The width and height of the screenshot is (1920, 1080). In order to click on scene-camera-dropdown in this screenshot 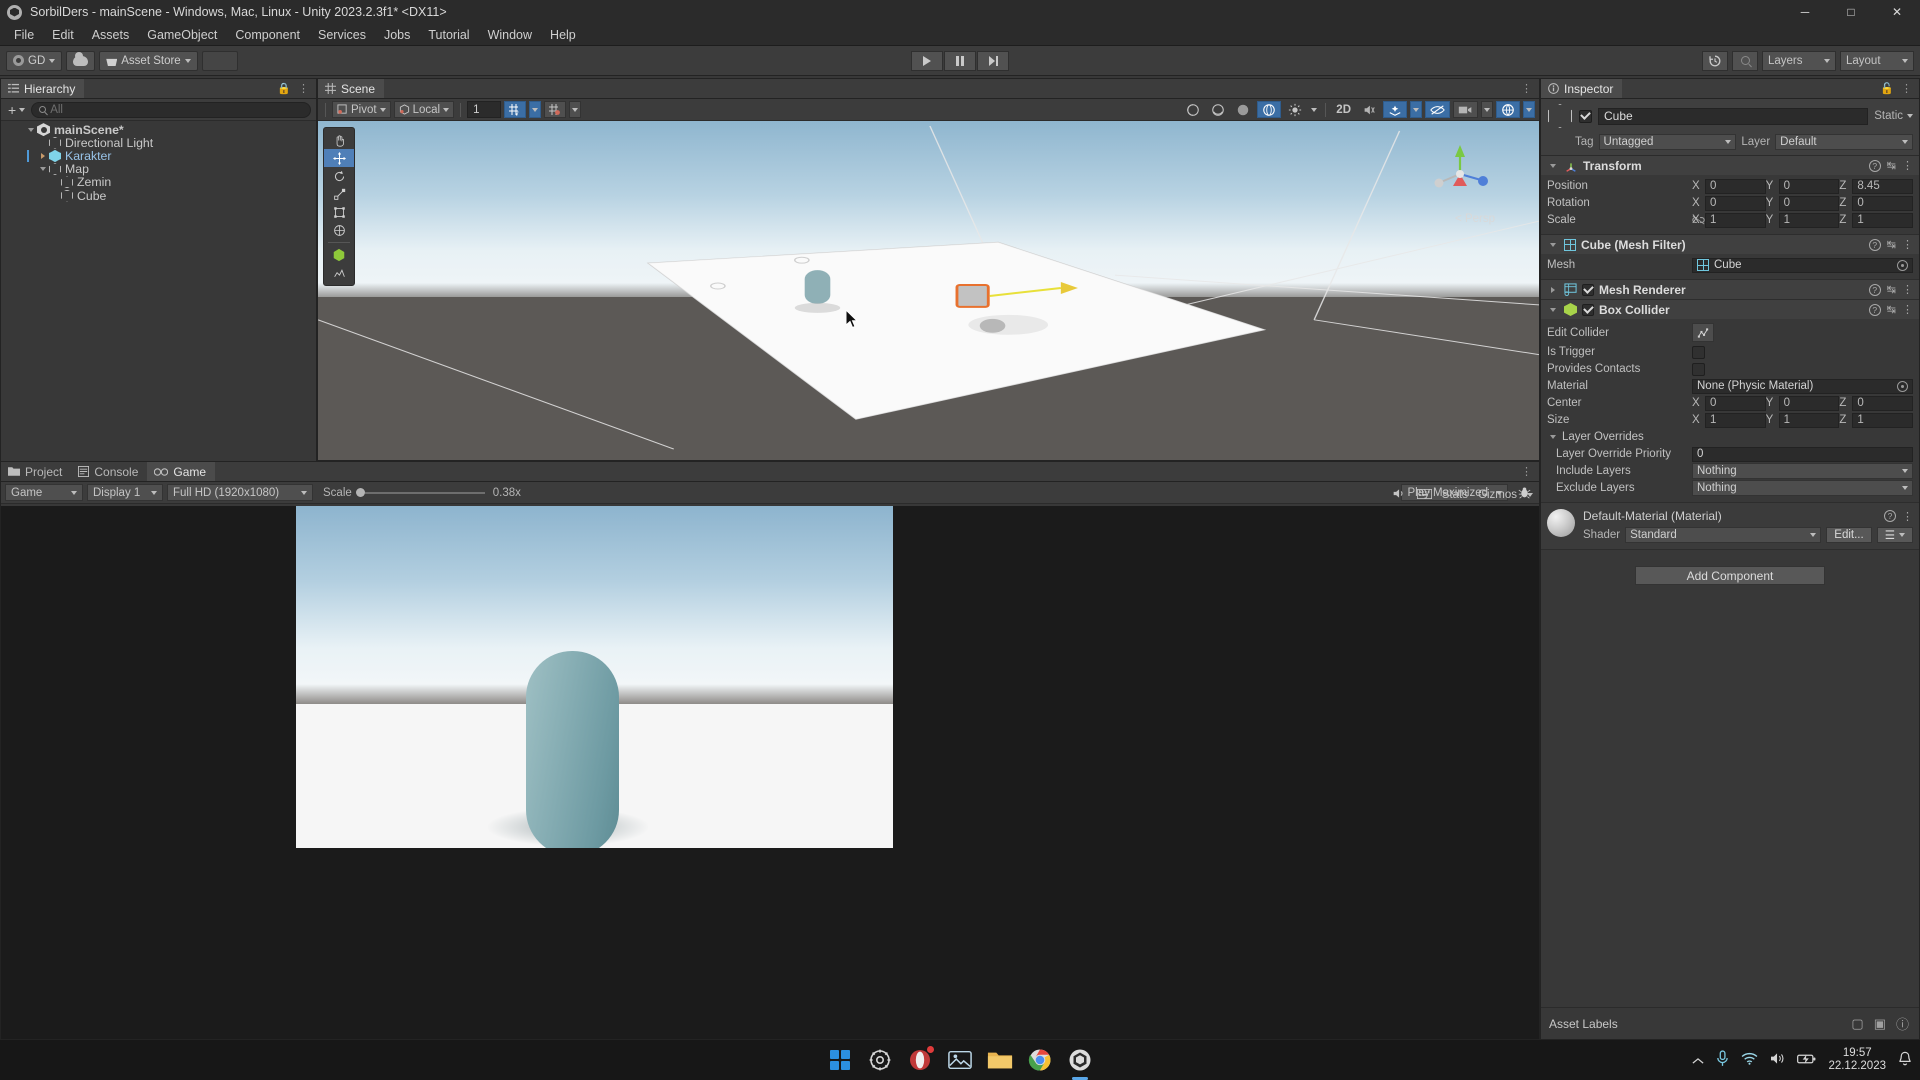, I will do `click(1487, 109)`.